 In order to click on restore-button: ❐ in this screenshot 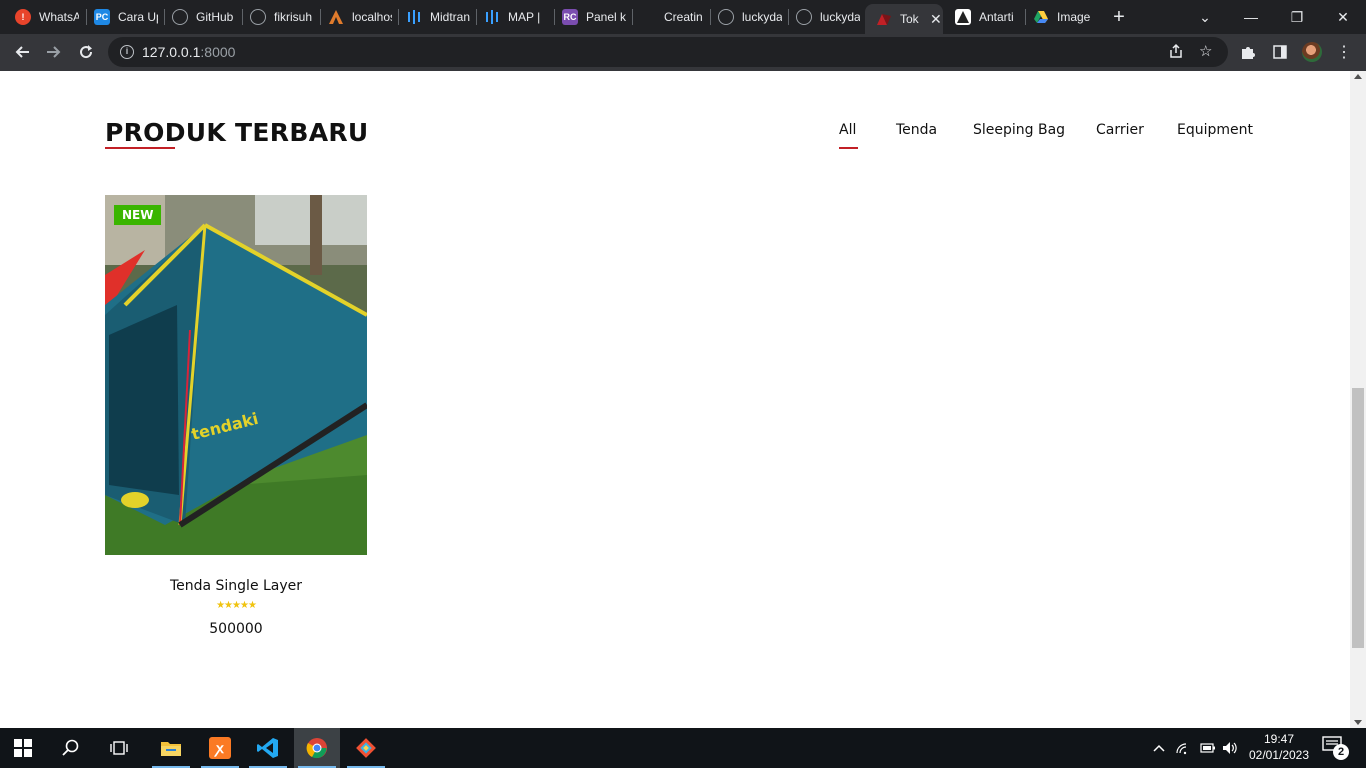, I will do `click(1297, 17)`.